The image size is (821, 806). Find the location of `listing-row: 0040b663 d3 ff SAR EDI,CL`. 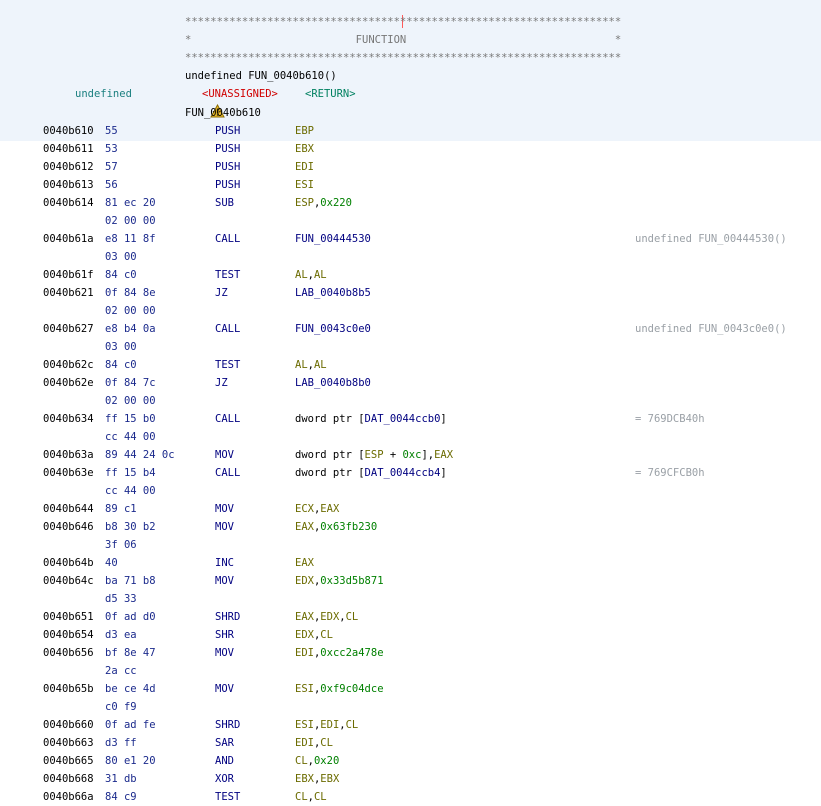

listing-row: 0040b663 d3 ff SAR EDI,CL is located at coordinates (410, 743).